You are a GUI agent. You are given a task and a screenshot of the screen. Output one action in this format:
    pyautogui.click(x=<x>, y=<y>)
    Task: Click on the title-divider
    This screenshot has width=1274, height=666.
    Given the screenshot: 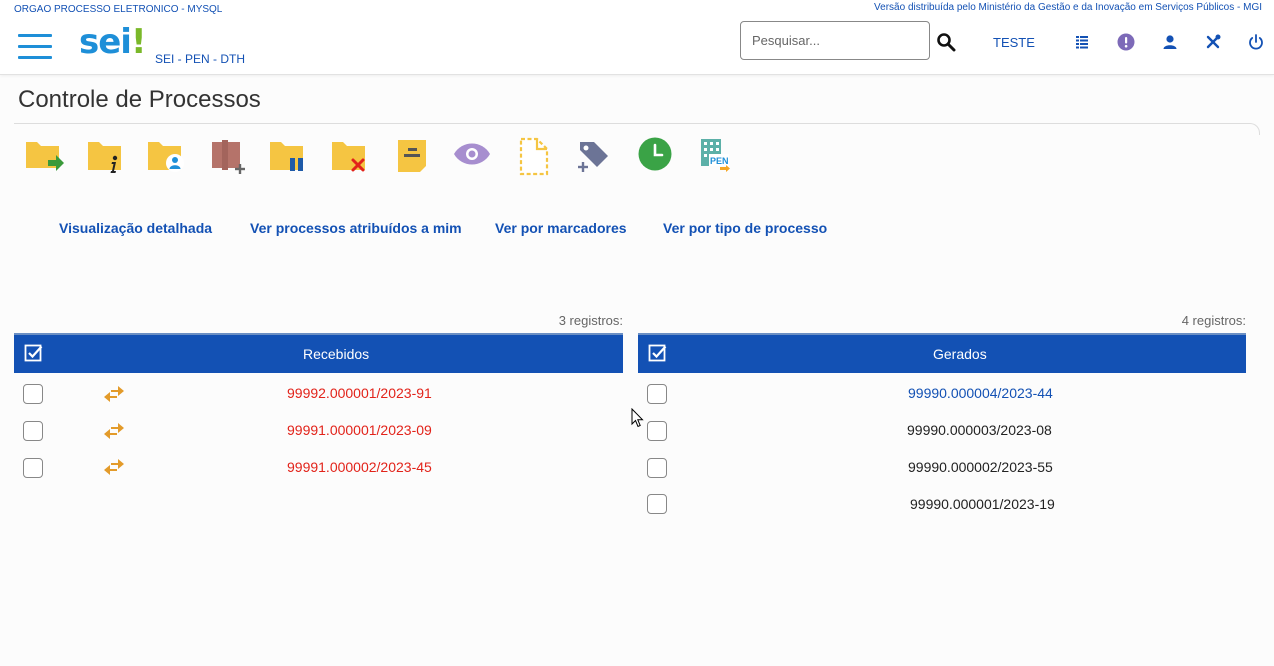 What is the action you would take?
    pyautogui.click(x=637, y=129)
    